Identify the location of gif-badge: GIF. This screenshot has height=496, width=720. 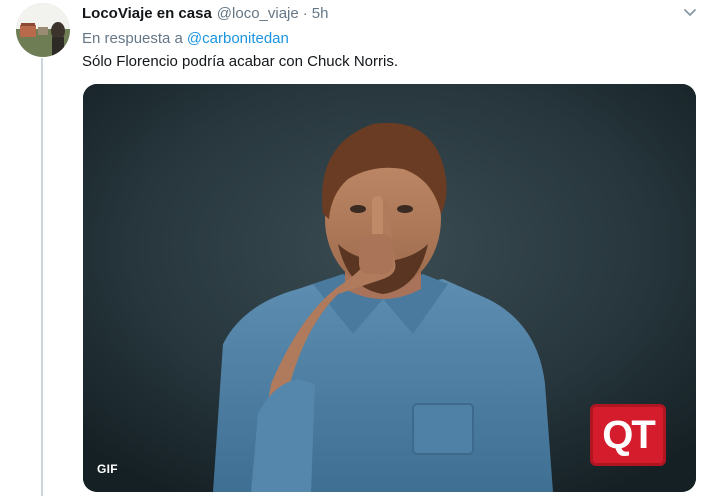
(107, 469).